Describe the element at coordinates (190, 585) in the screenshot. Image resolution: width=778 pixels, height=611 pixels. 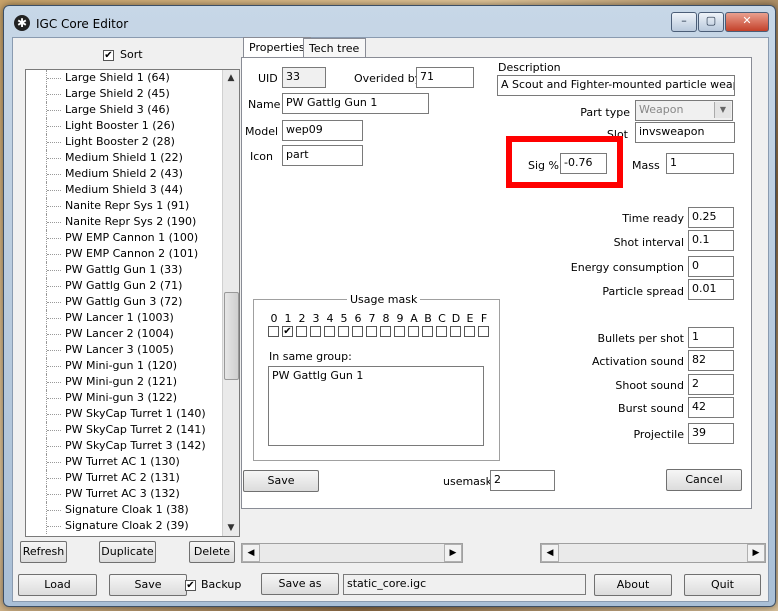
I see `backup-checkbox: ✔` at that location.